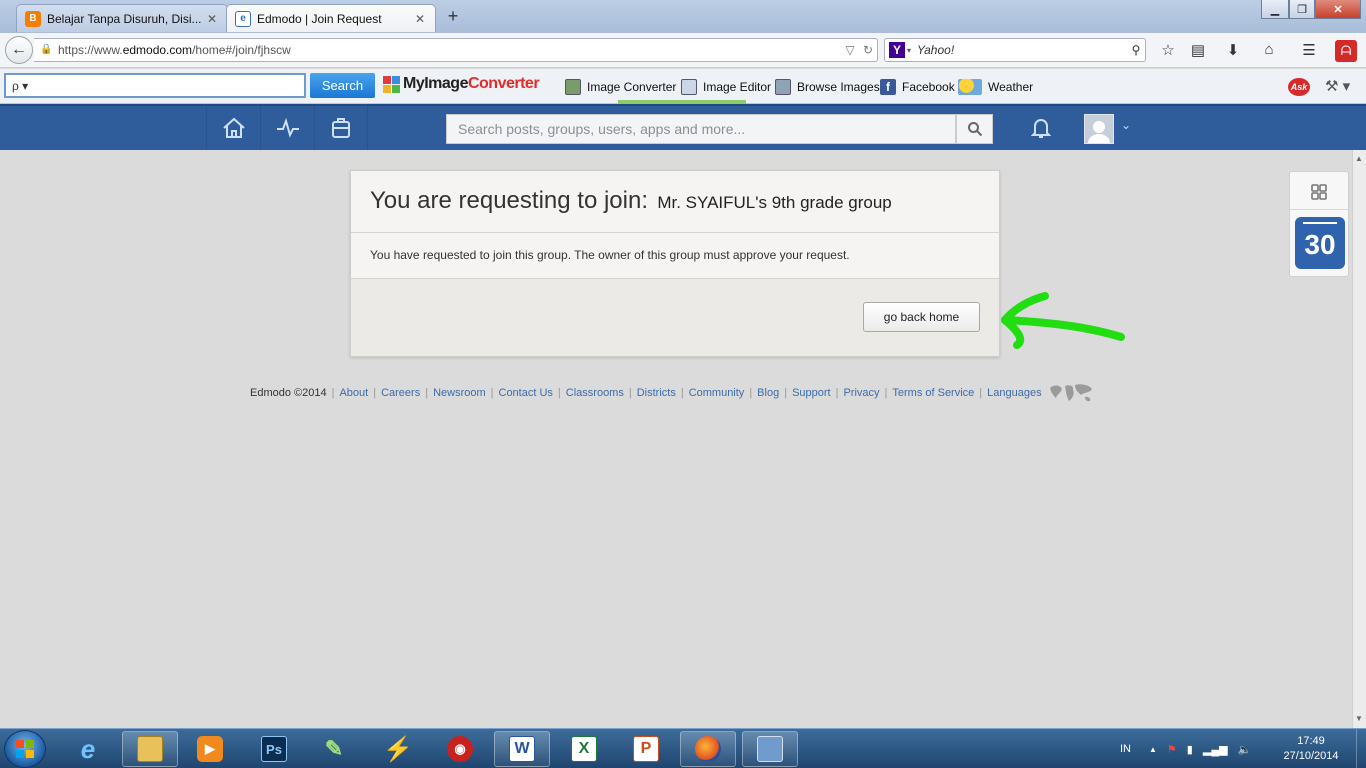 The image size is (1366, 768). I want to click on blogger-icon: B, so click(33, 18).